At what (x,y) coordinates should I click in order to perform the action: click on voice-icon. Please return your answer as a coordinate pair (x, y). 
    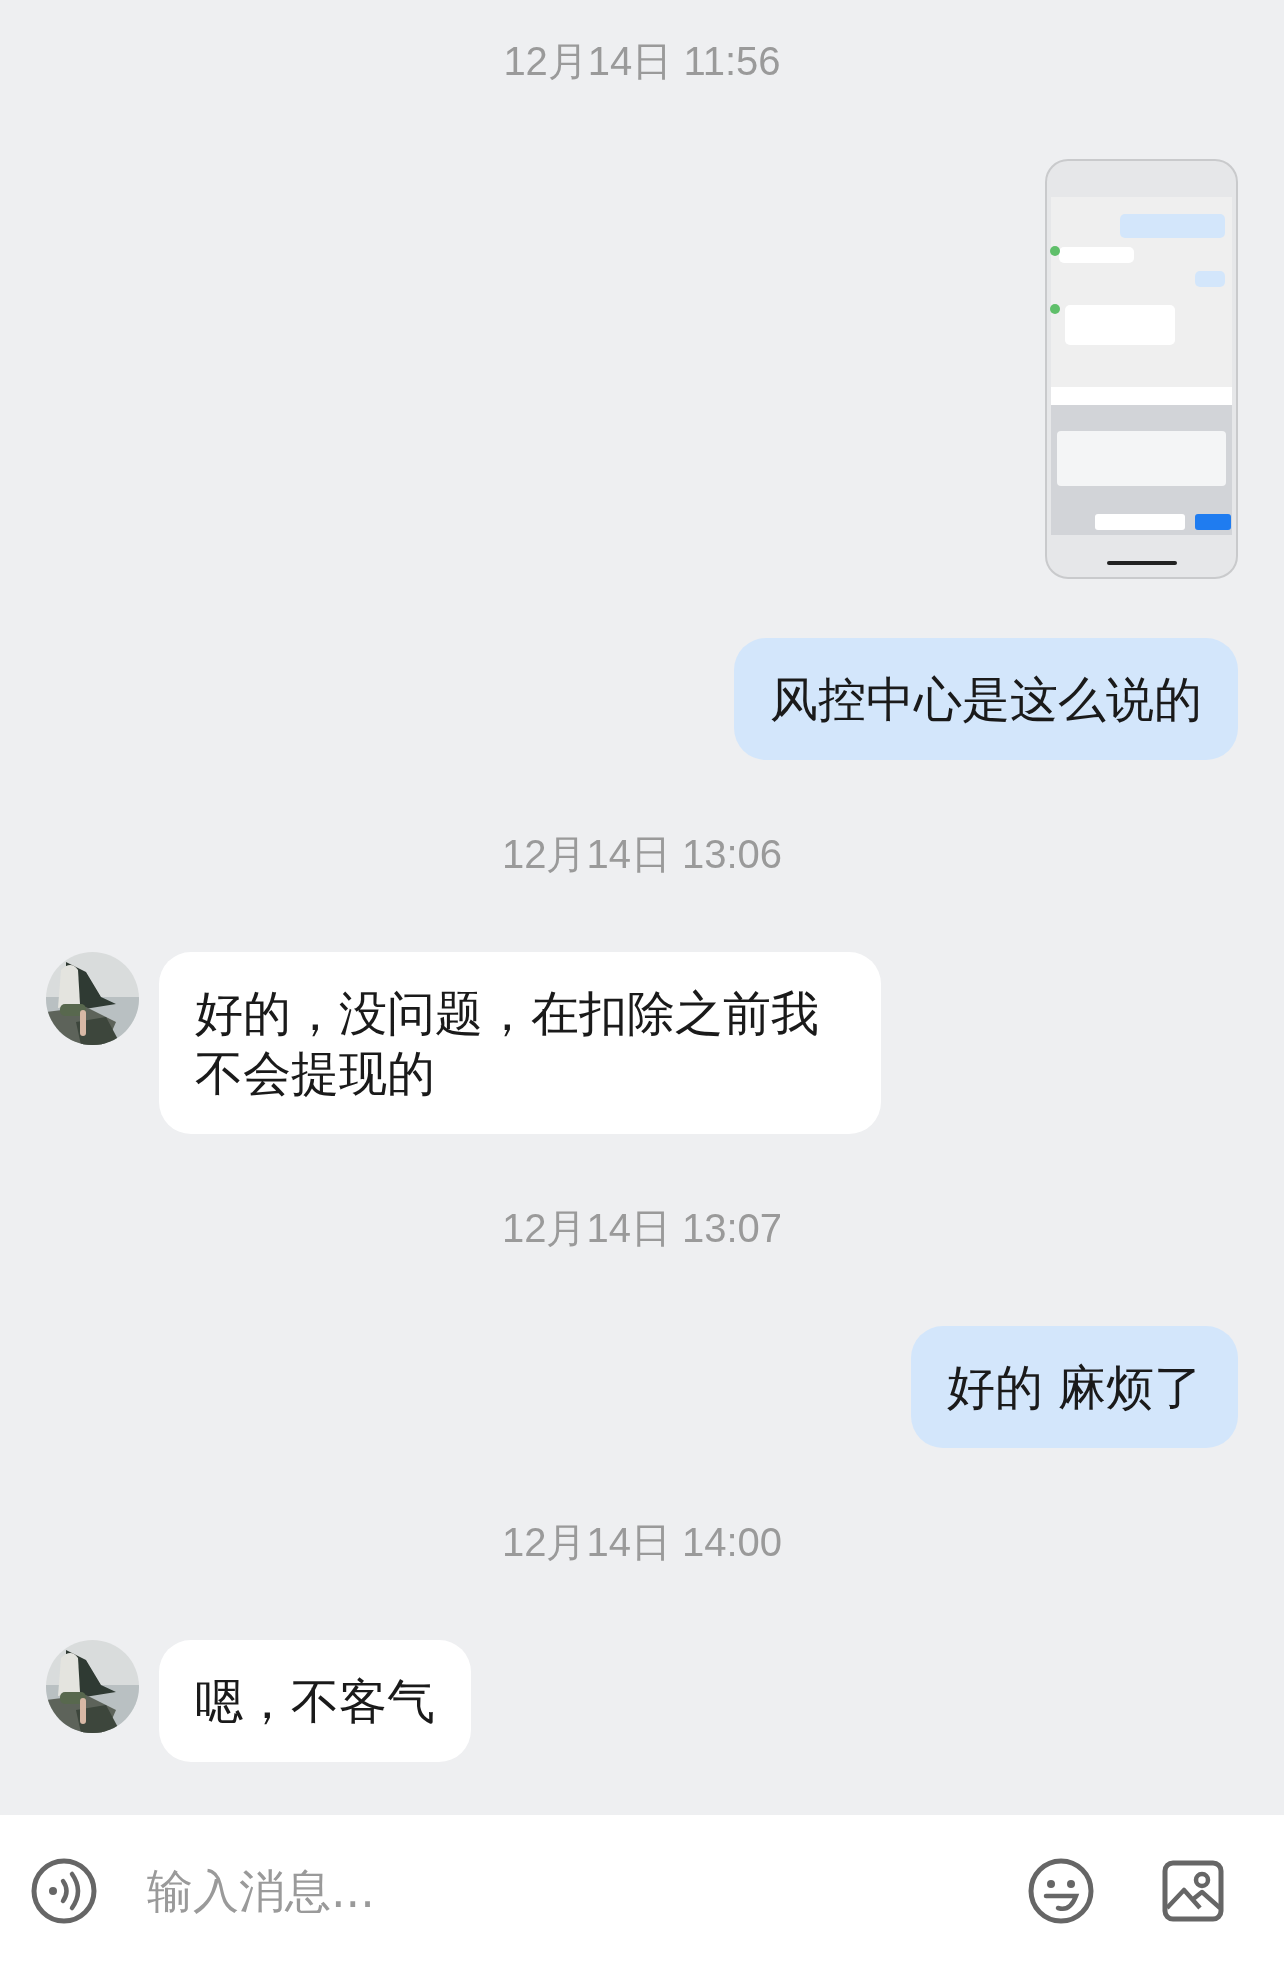
    Looking at the image, I should click on (64, 1890).